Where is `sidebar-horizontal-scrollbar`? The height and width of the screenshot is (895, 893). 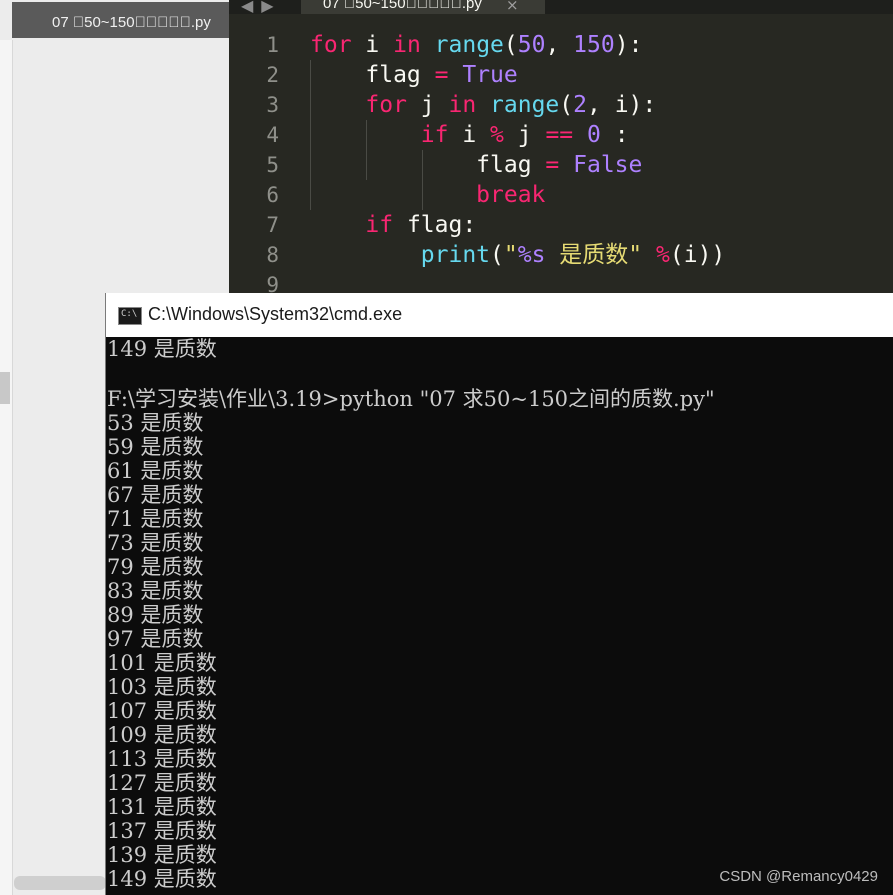
sidebar-horizontal-scrollbar is located at coordinates (60, 883).